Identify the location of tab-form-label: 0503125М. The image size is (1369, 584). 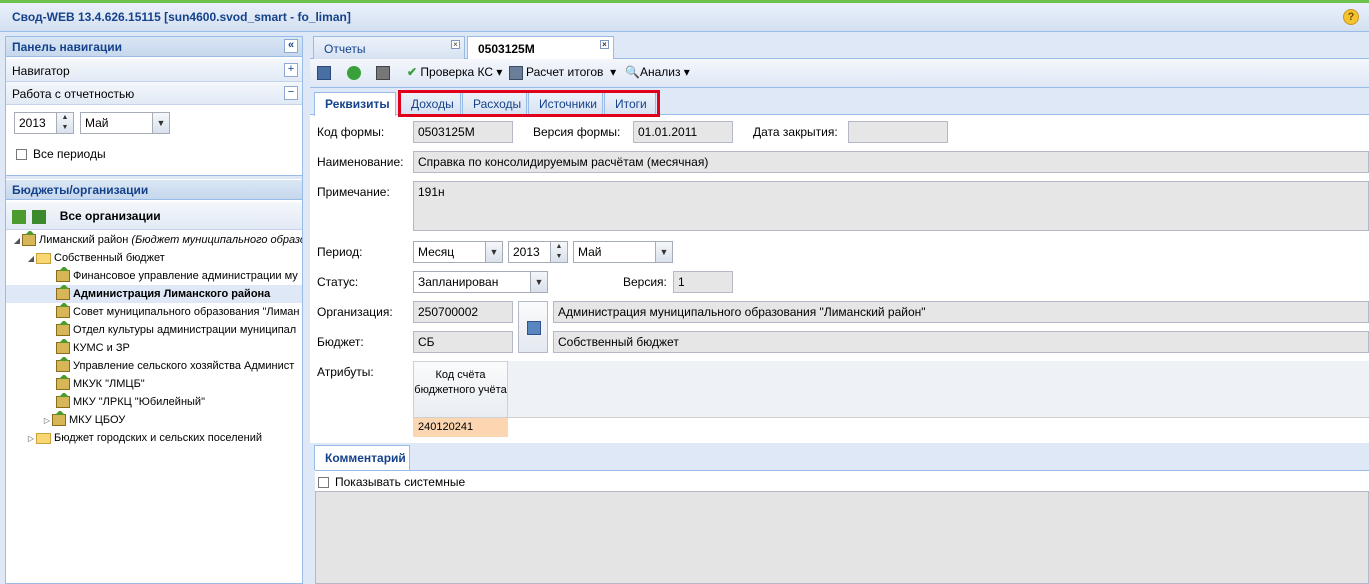
(506, 49).